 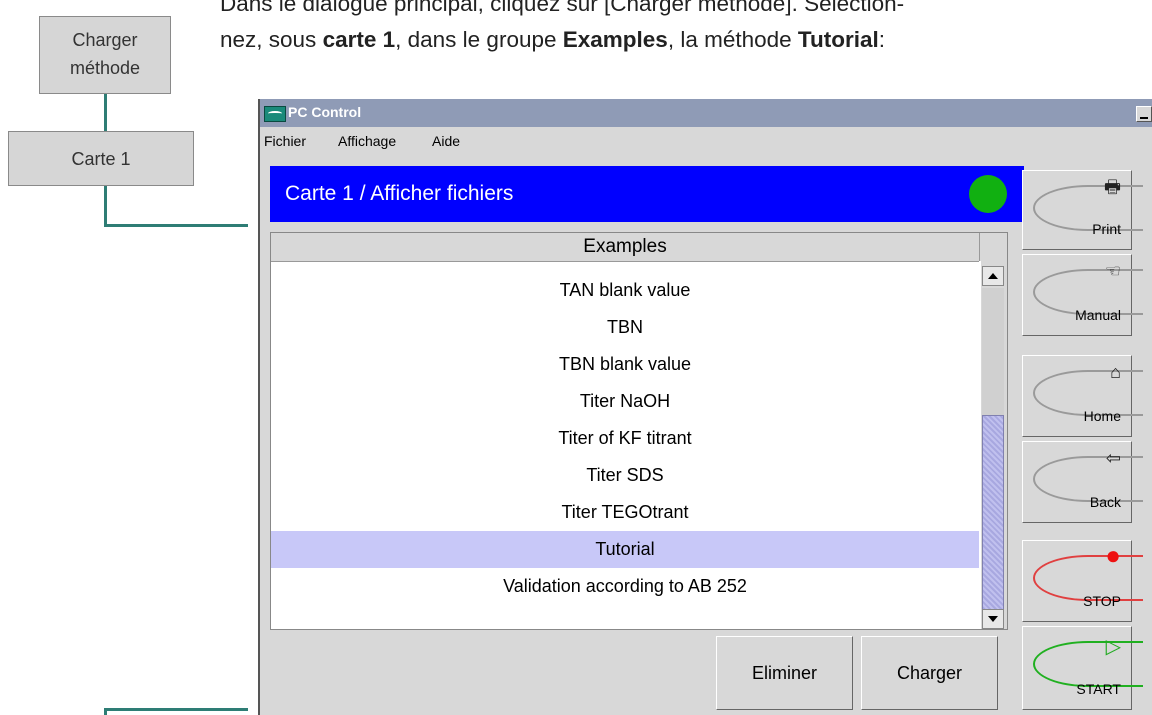 I want to click on hand-icon: ☜, so click(x=1112, y=271).